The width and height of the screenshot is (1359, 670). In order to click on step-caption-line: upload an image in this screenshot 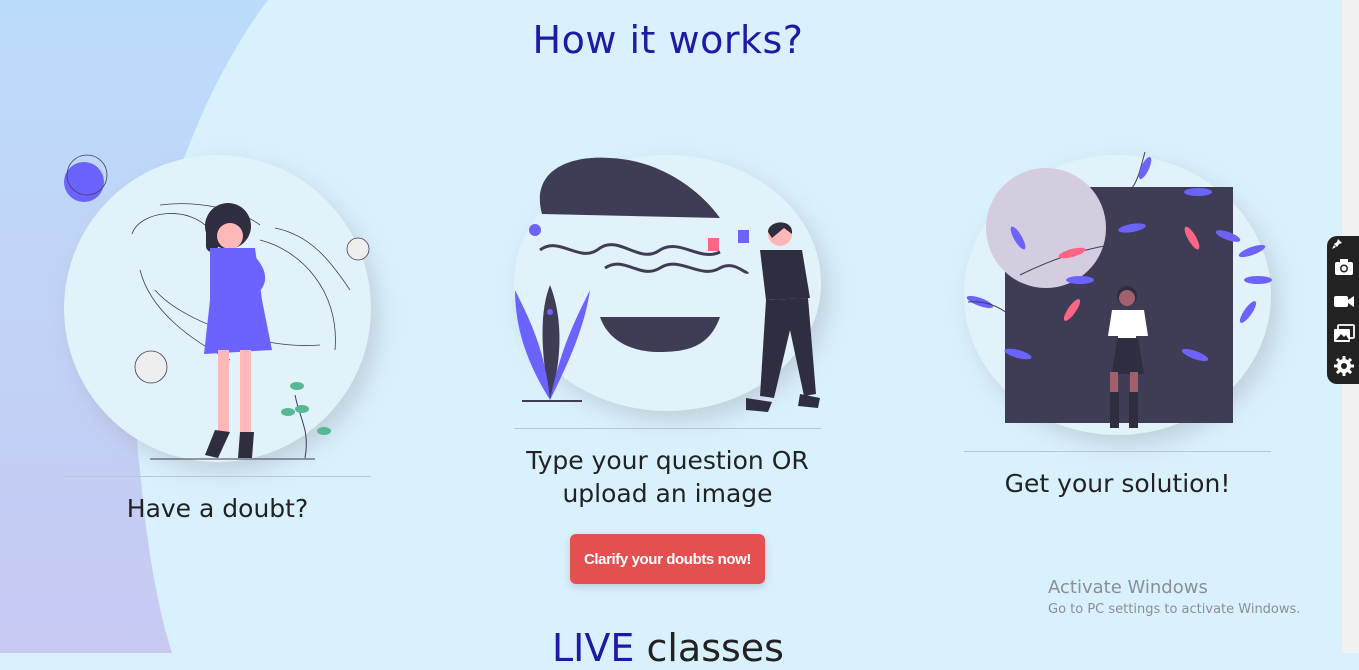, I will do `click(667, 493)`.